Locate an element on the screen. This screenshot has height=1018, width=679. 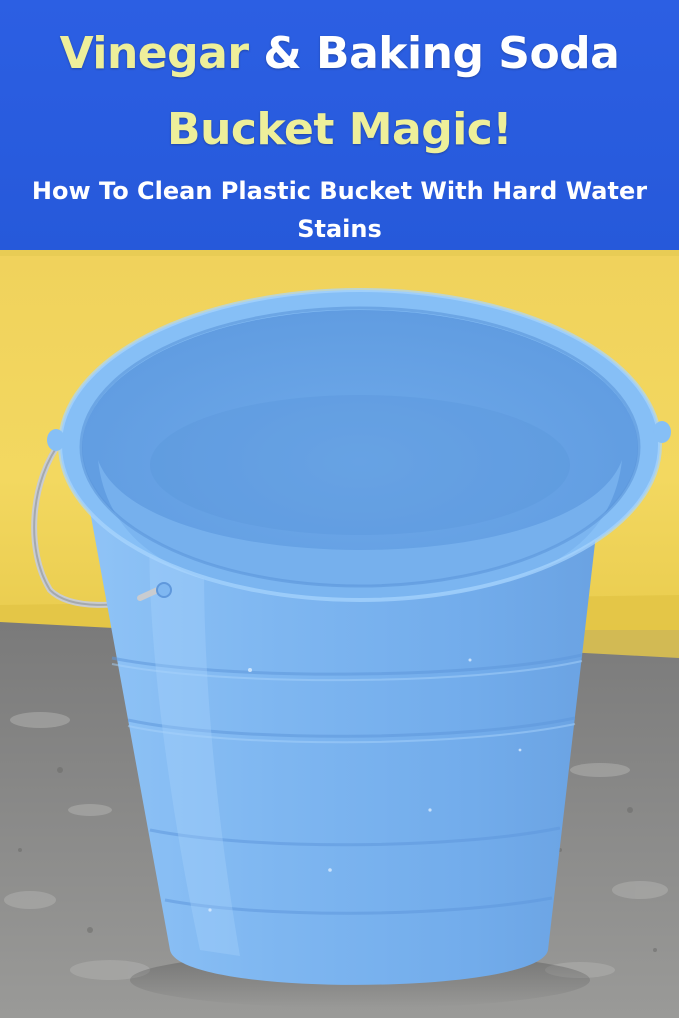
title-line-1-white: & Baking Soda is located at coordinates (441, 53).